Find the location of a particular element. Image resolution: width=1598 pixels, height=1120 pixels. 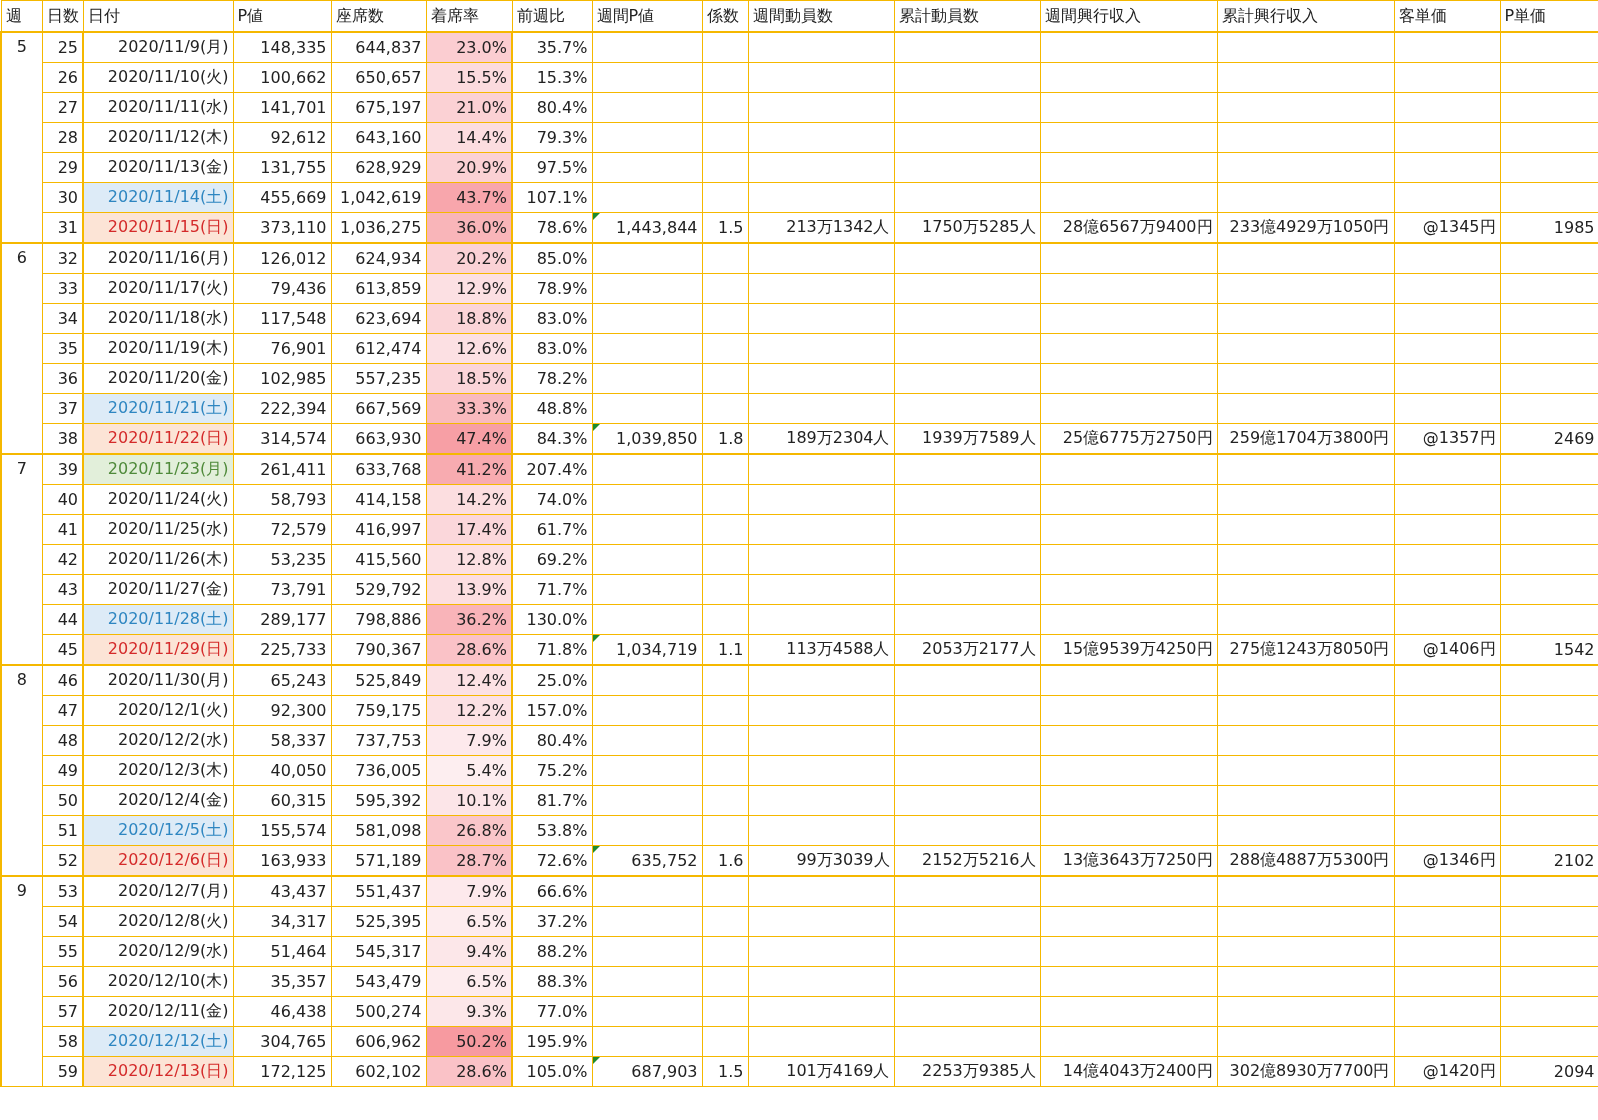

seats-cell: 602,102 is located at coordinates (378, 1071).